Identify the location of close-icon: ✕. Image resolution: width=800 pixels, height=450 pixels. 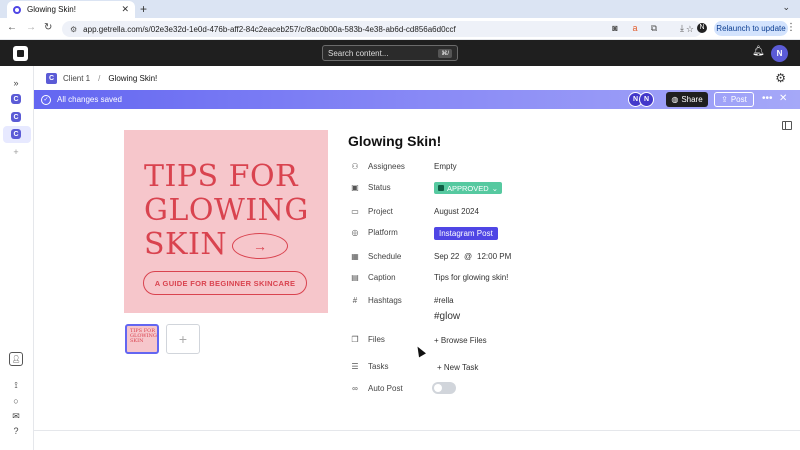
(783, 98).